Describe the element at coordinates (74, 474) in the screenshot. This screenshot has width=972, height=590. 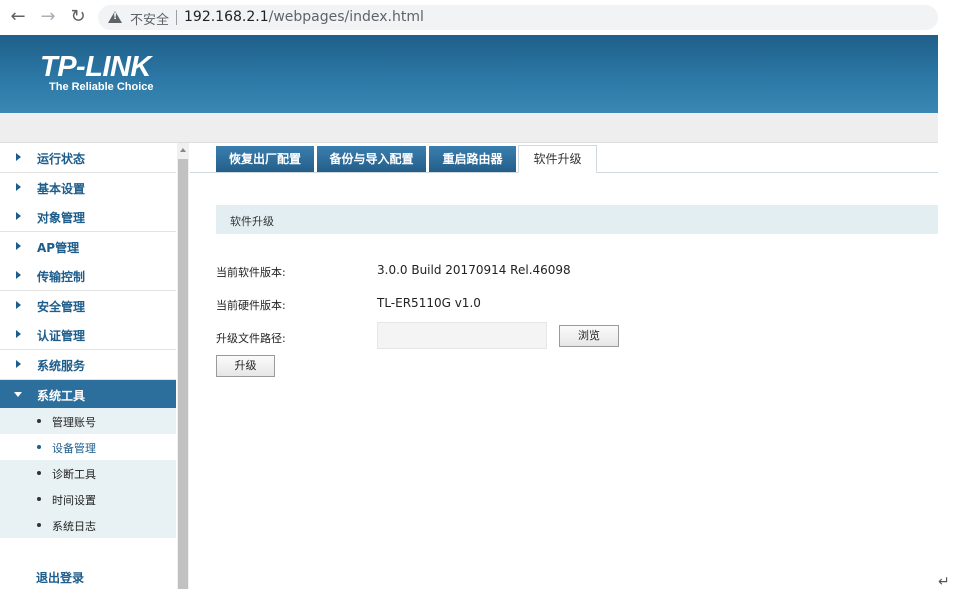
I see `sidebar-subitem-label: 诊断工具` at that location.